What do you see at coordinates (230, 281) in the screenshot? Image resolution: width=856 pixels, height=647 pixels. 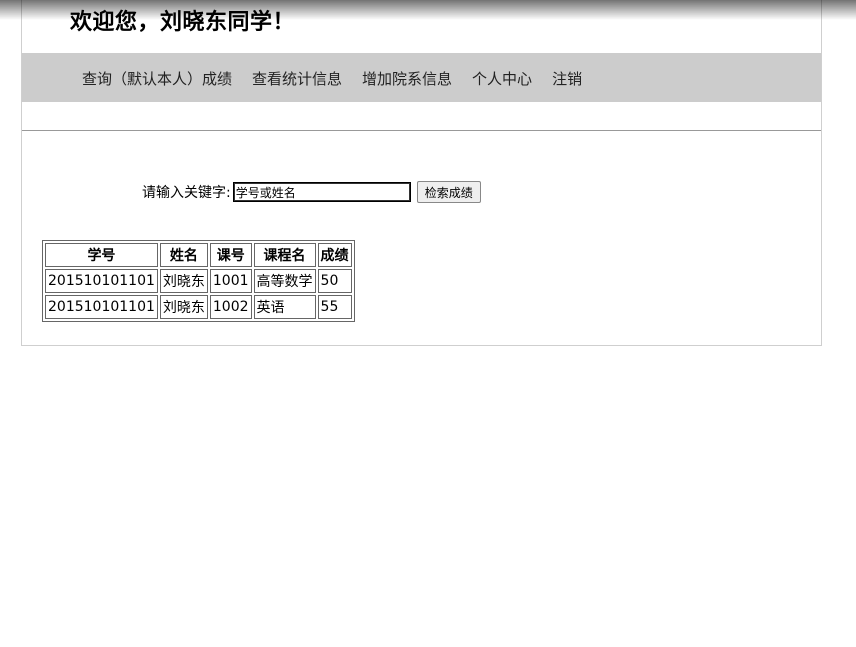 I see `cell-course-id: 1001` at bounding box center [230, 281].